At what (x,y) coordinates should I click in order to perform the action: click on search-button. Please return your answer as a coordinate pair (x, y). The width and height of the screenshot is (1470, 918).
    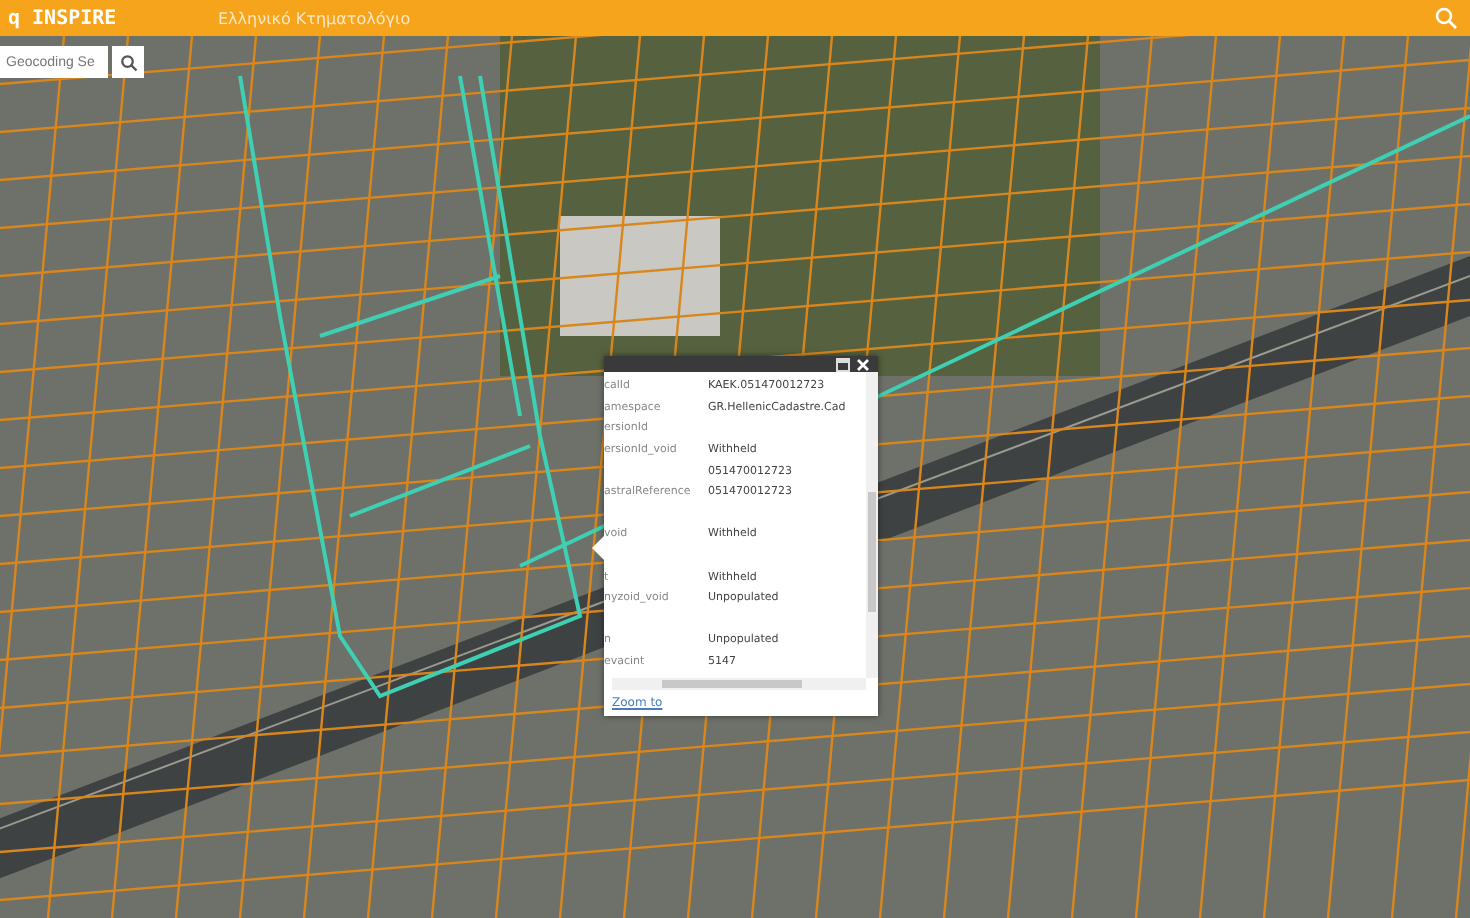
    Looking at the image, I should click on (128, 62).